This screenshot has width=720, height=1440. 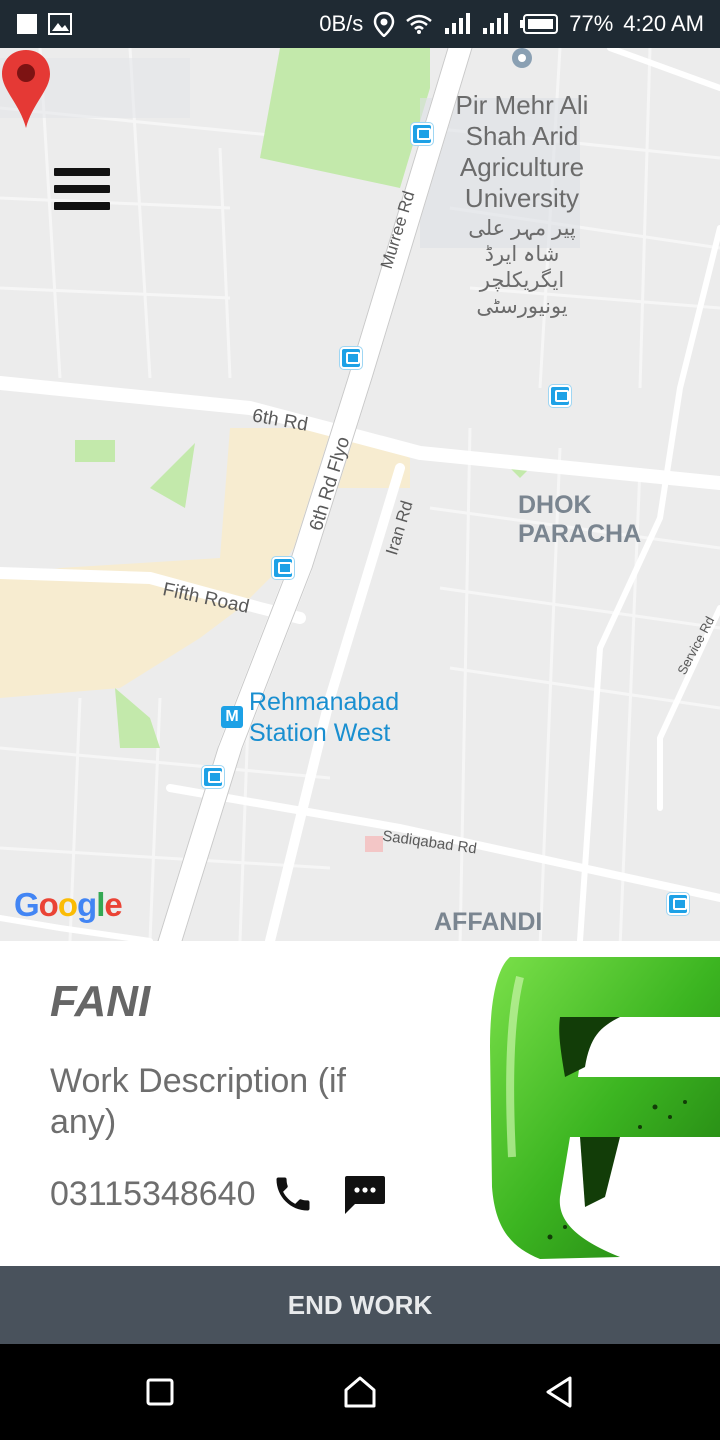 I want to click on app-logo, so click(x=605, y=1108).